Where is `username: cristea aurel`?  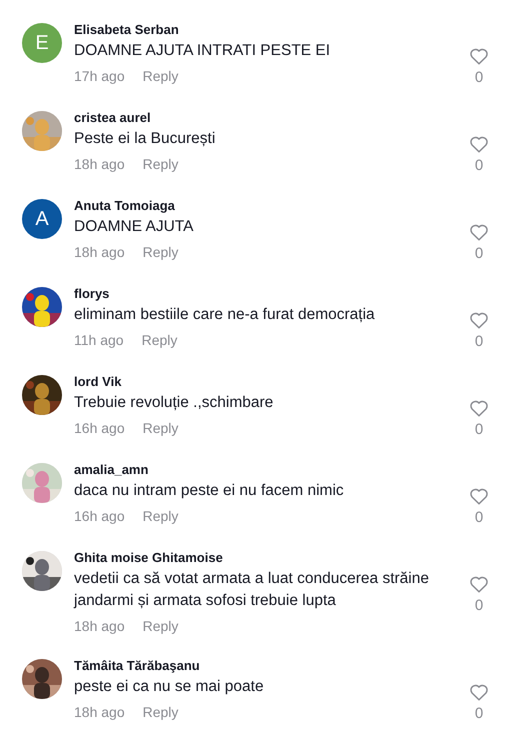 username: cristea aurel is located at coordinates (266, 118).